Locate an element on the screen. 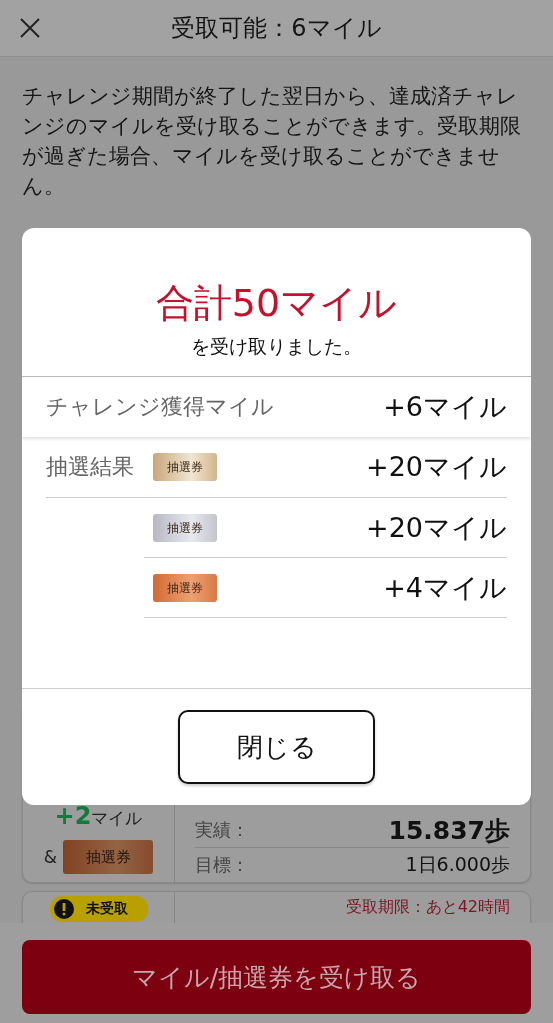 The image size is (553, 1023). row-value: +6マイル is located at coordinates (445, 407).